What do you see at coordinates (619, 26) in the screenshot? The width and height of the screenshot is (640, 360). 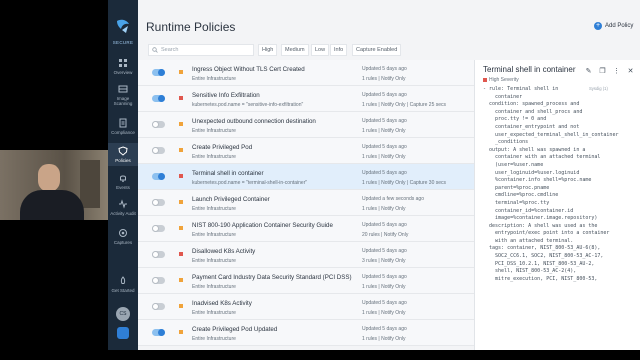 I see `add-policy-label: Add Policy` at bounding box center [619, 26].